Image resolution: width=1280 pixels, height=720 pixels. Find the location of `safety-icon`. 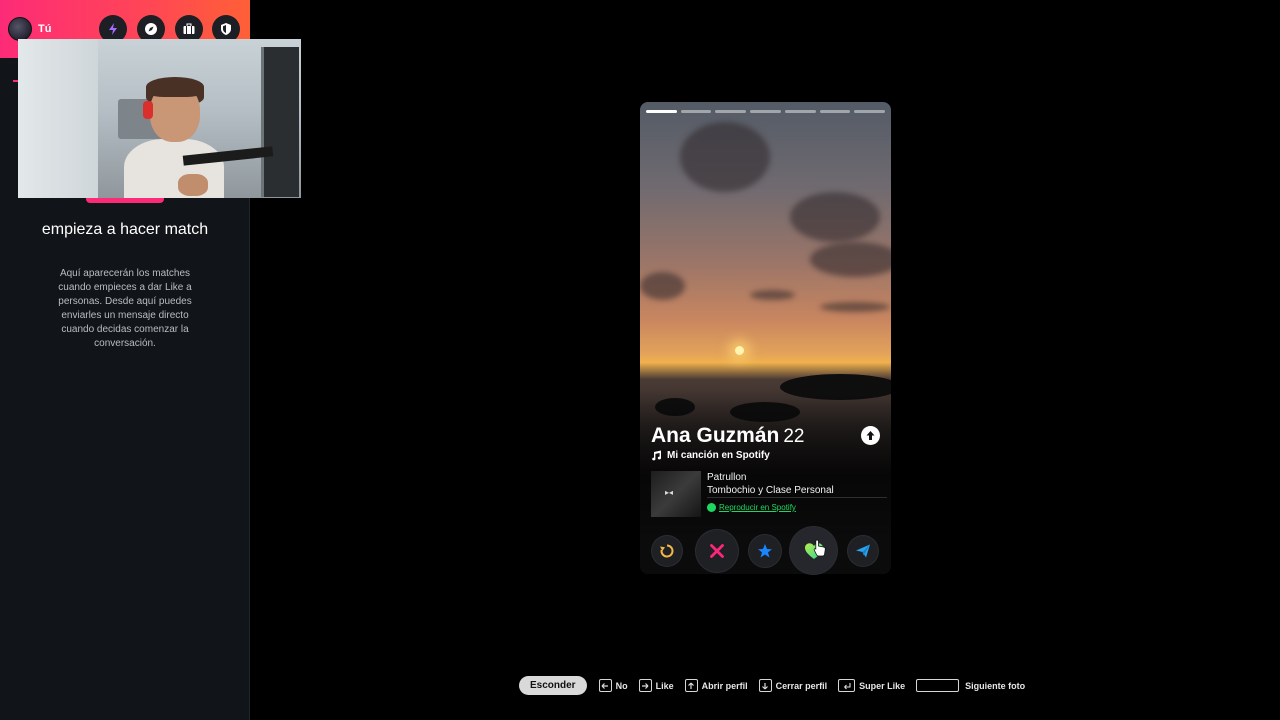

safety-icon is located at coordinates (226, 29).